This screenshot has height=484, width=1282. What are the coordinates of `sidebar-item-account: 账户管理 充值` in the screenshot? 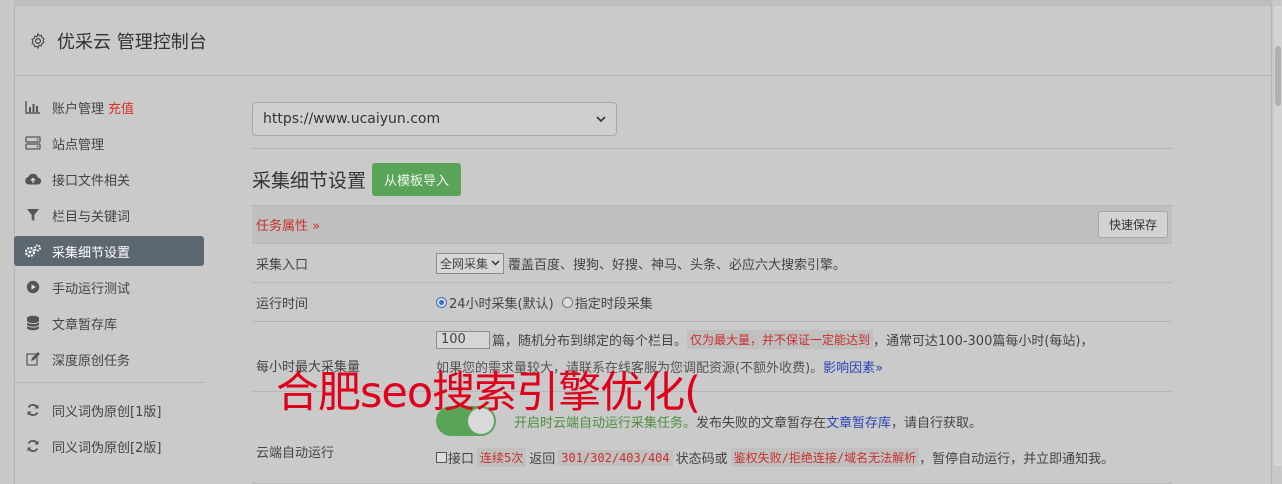 It's located at (109, 107).